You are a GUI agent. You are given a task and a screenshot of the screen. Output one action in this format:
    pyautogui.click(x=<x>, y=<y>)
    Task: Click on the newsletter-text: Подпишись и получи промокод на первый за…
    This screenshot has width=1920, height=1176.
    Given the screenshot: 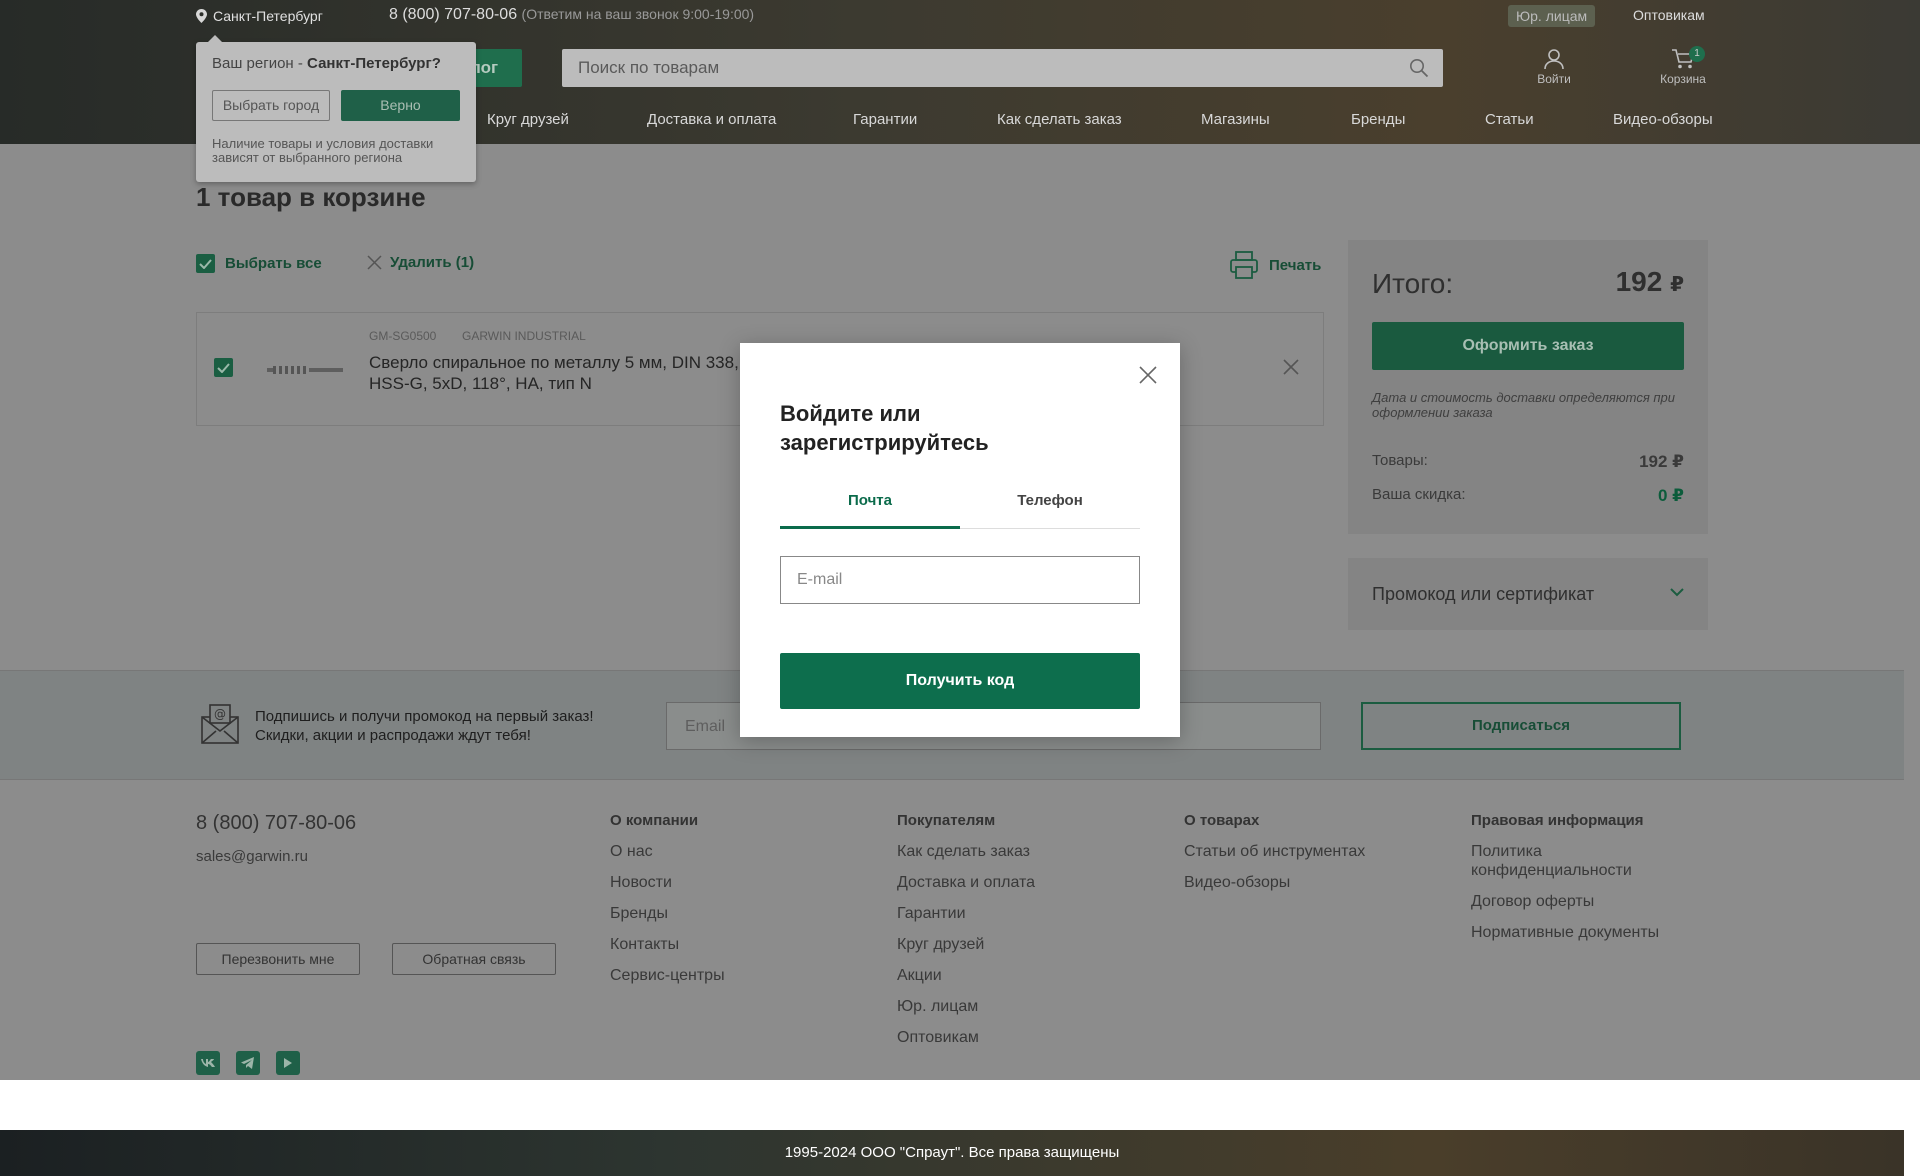 What is the action you would take?
    pyautogui.click(x=424, y=726)
    